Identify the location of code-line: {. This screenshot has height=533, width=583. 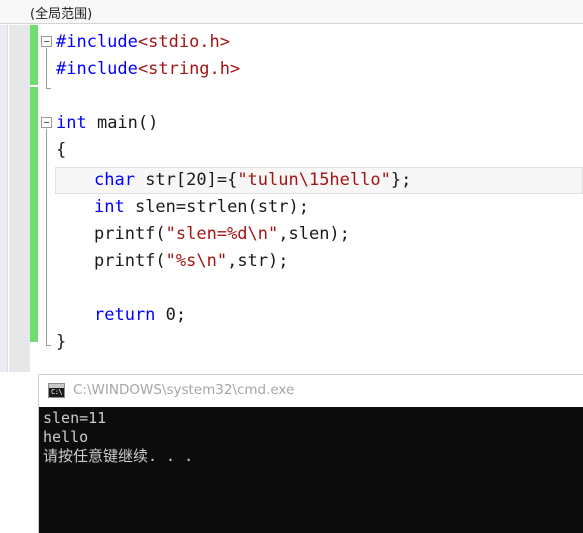
(52, 150).